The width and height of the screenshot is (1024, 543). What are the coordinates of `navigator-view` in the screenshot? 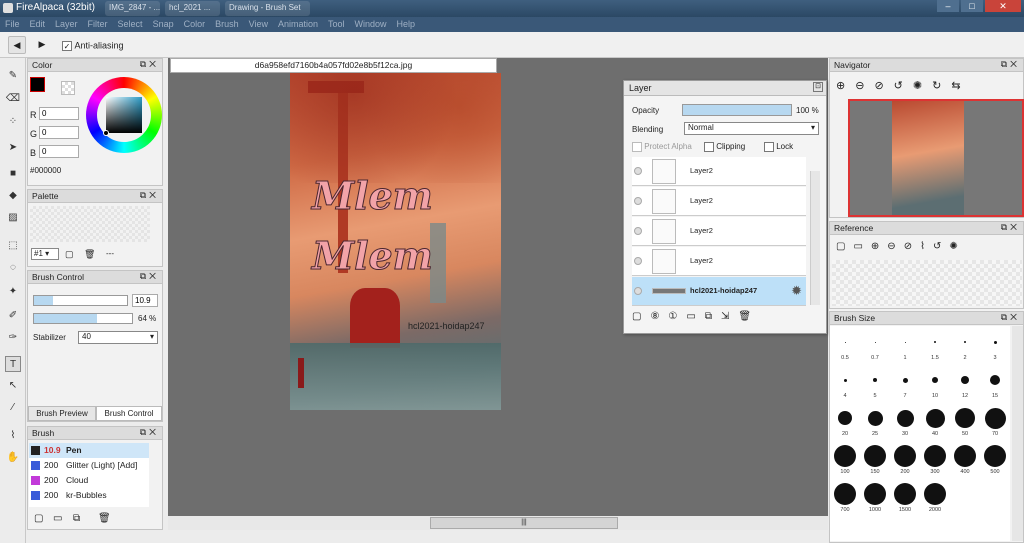 It's located at (936, 158).